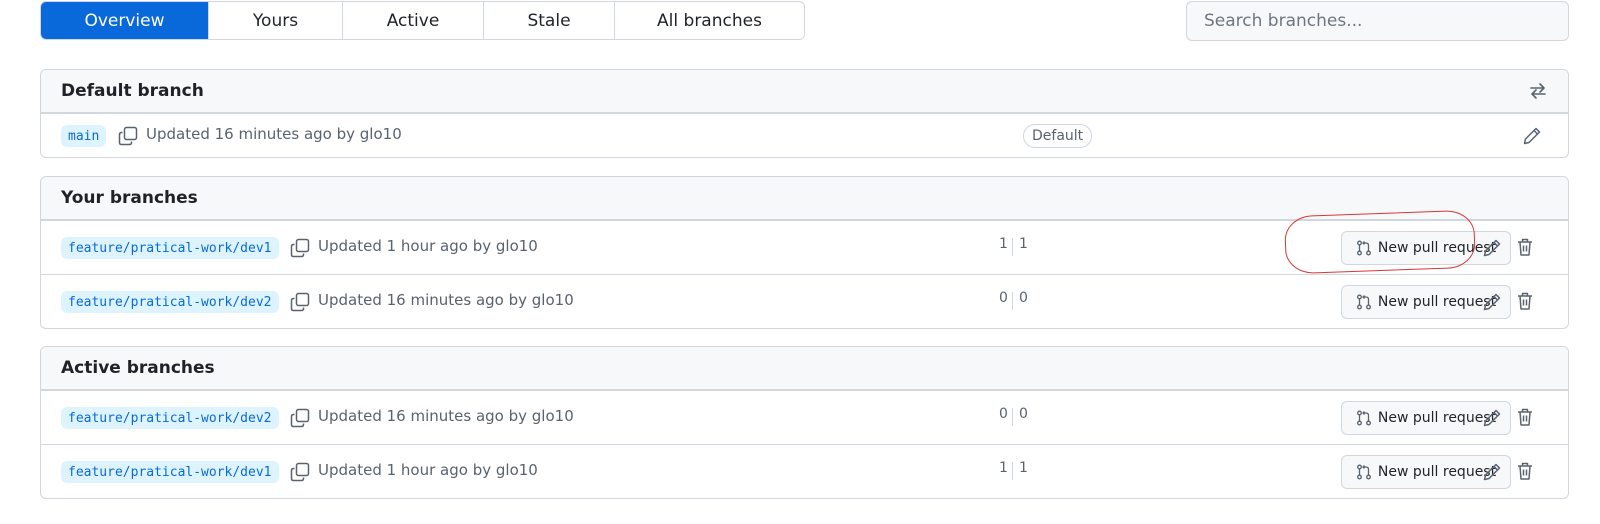 The image size is (1600, 524). I want to click on search-branches, so click(1377, 21).